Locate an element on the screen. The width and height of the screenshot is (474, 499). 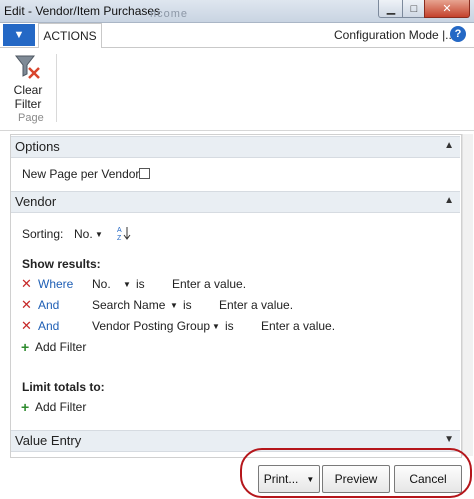
vendor-header: Vendor is located at coordinates (36, 201).